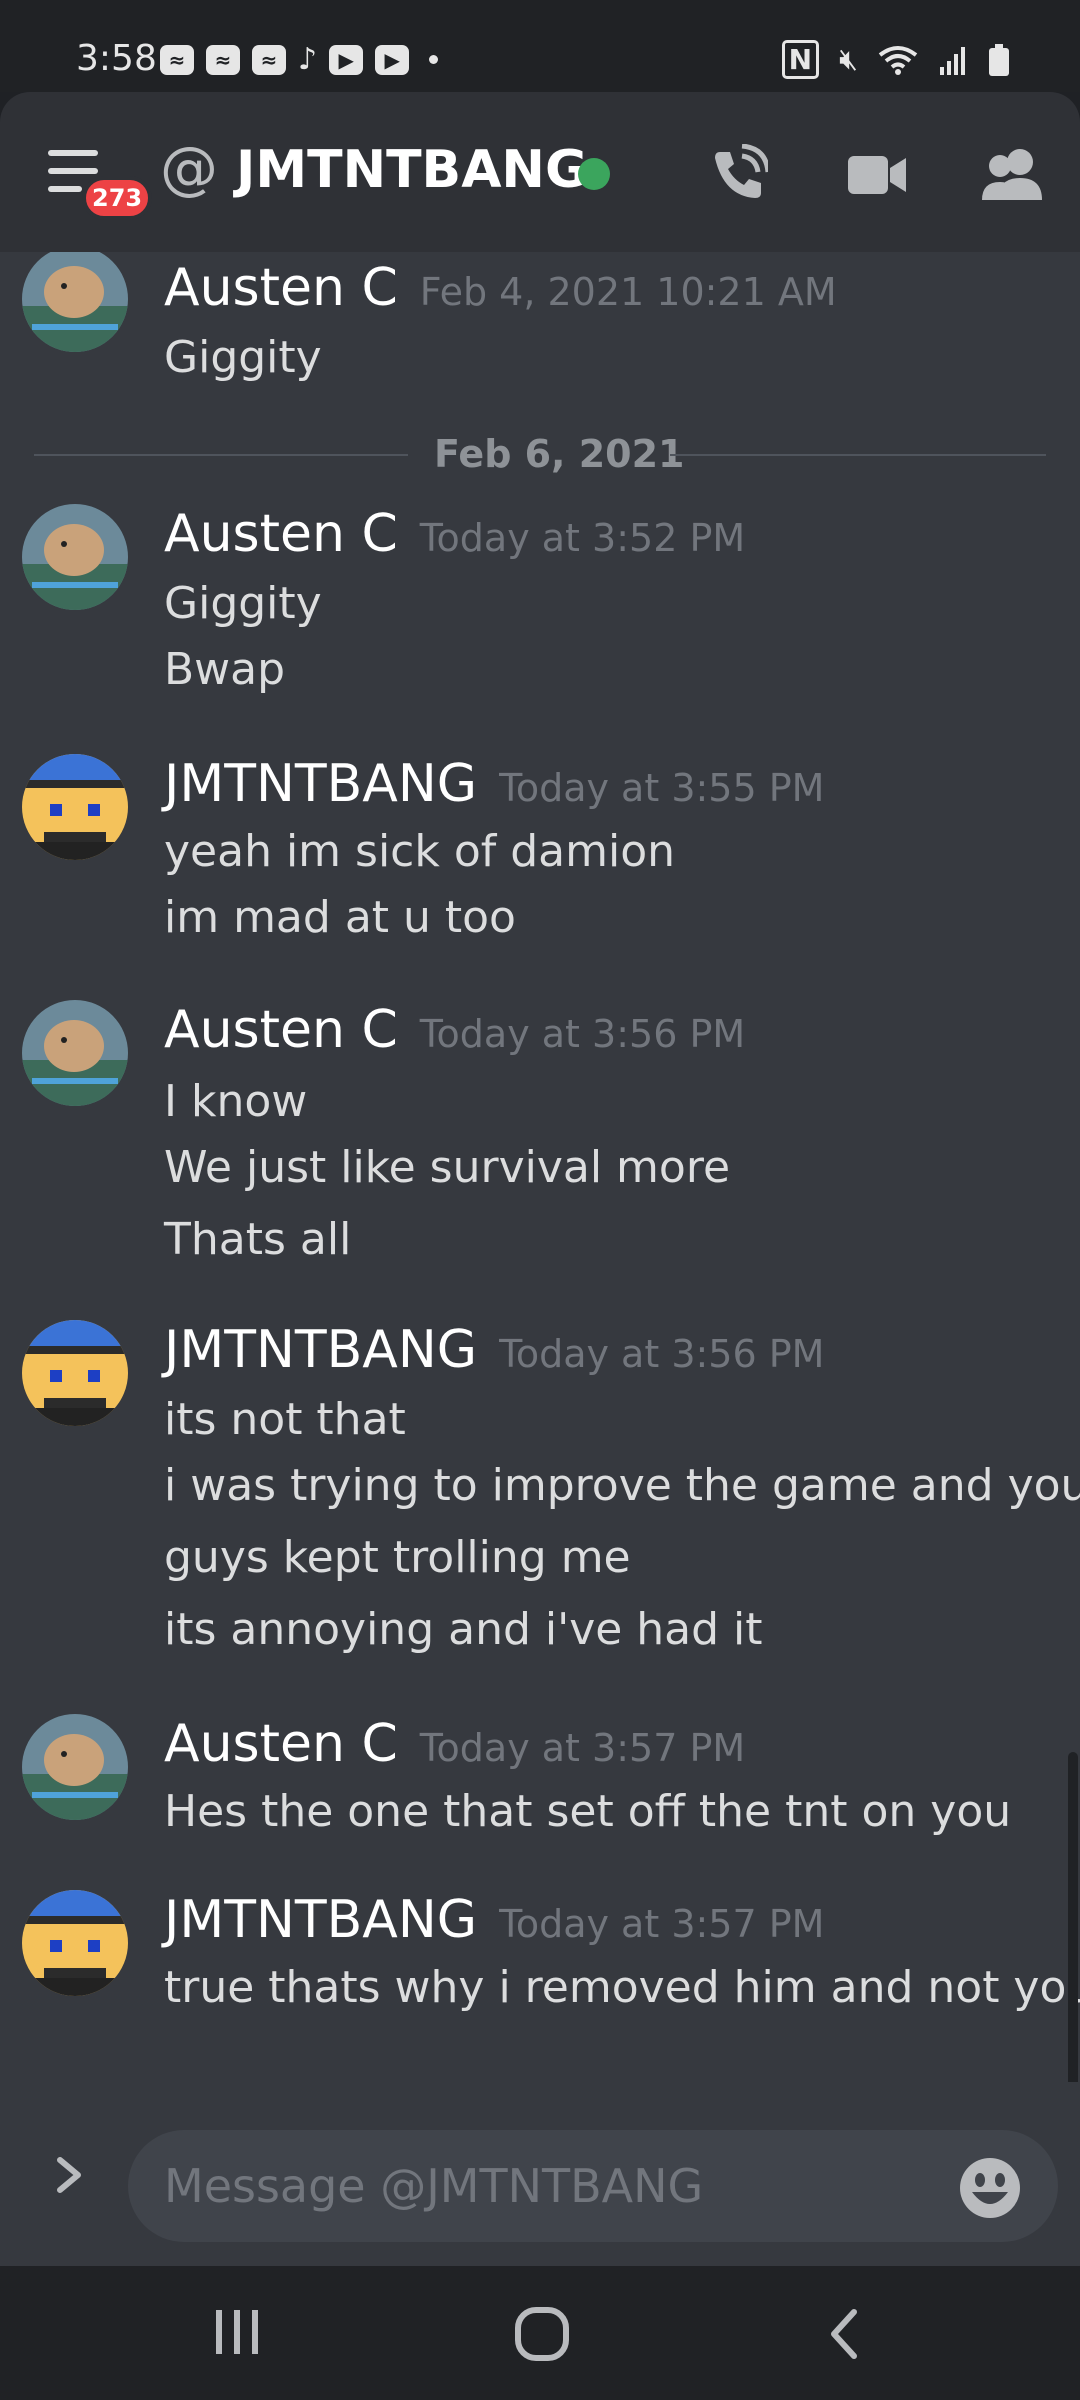 The image size is (1080, 2400). I want to click on message-text: i was trying to improve the game and you, so click(622, 1485).